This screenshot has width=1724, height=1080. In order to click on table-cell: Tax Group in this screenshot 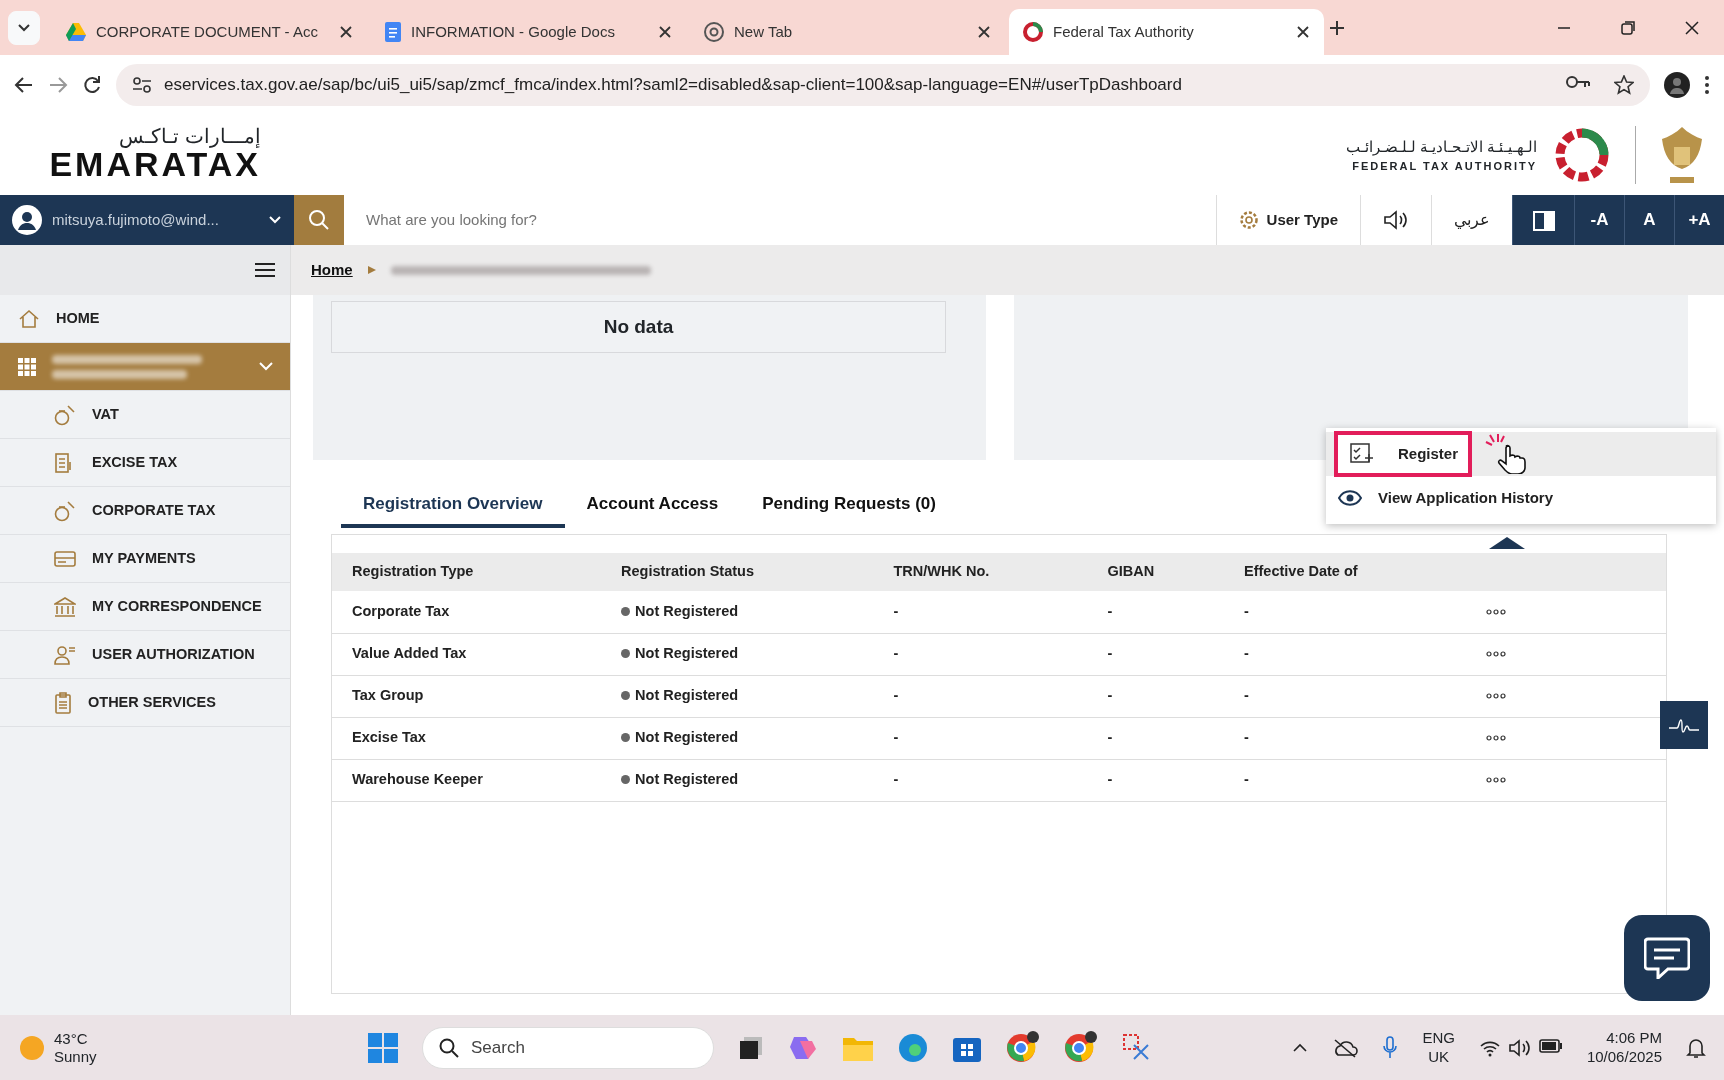, I will do `click(388, 695)`.